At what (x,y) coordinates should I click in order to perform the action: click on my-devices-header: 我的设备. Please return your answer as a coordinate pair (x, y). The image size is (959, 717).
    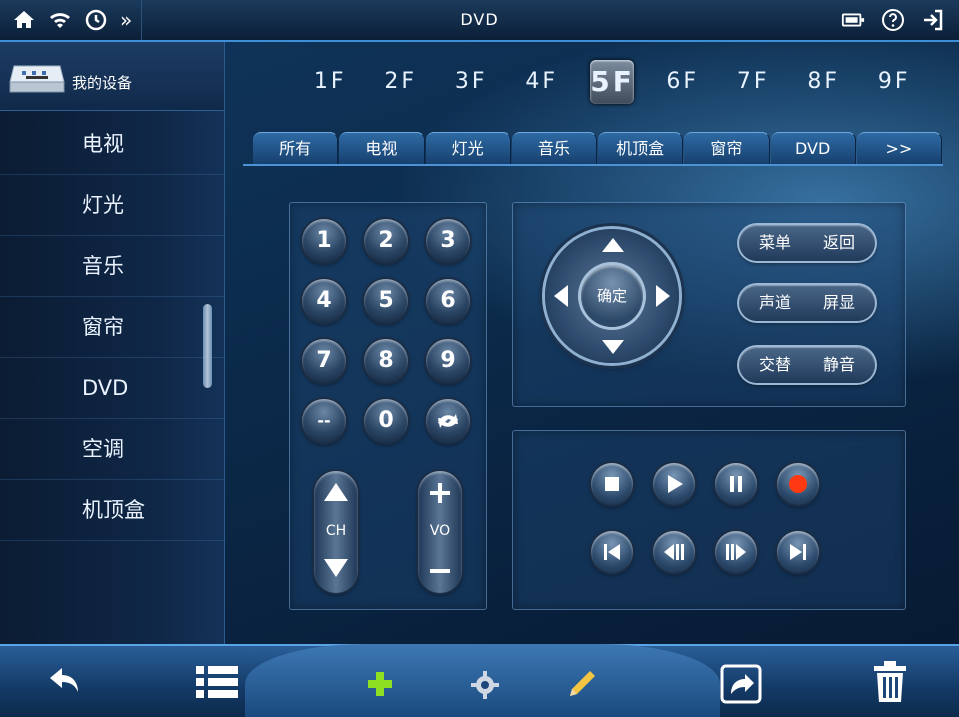
    Looking at the image, I should click on (112, 76).